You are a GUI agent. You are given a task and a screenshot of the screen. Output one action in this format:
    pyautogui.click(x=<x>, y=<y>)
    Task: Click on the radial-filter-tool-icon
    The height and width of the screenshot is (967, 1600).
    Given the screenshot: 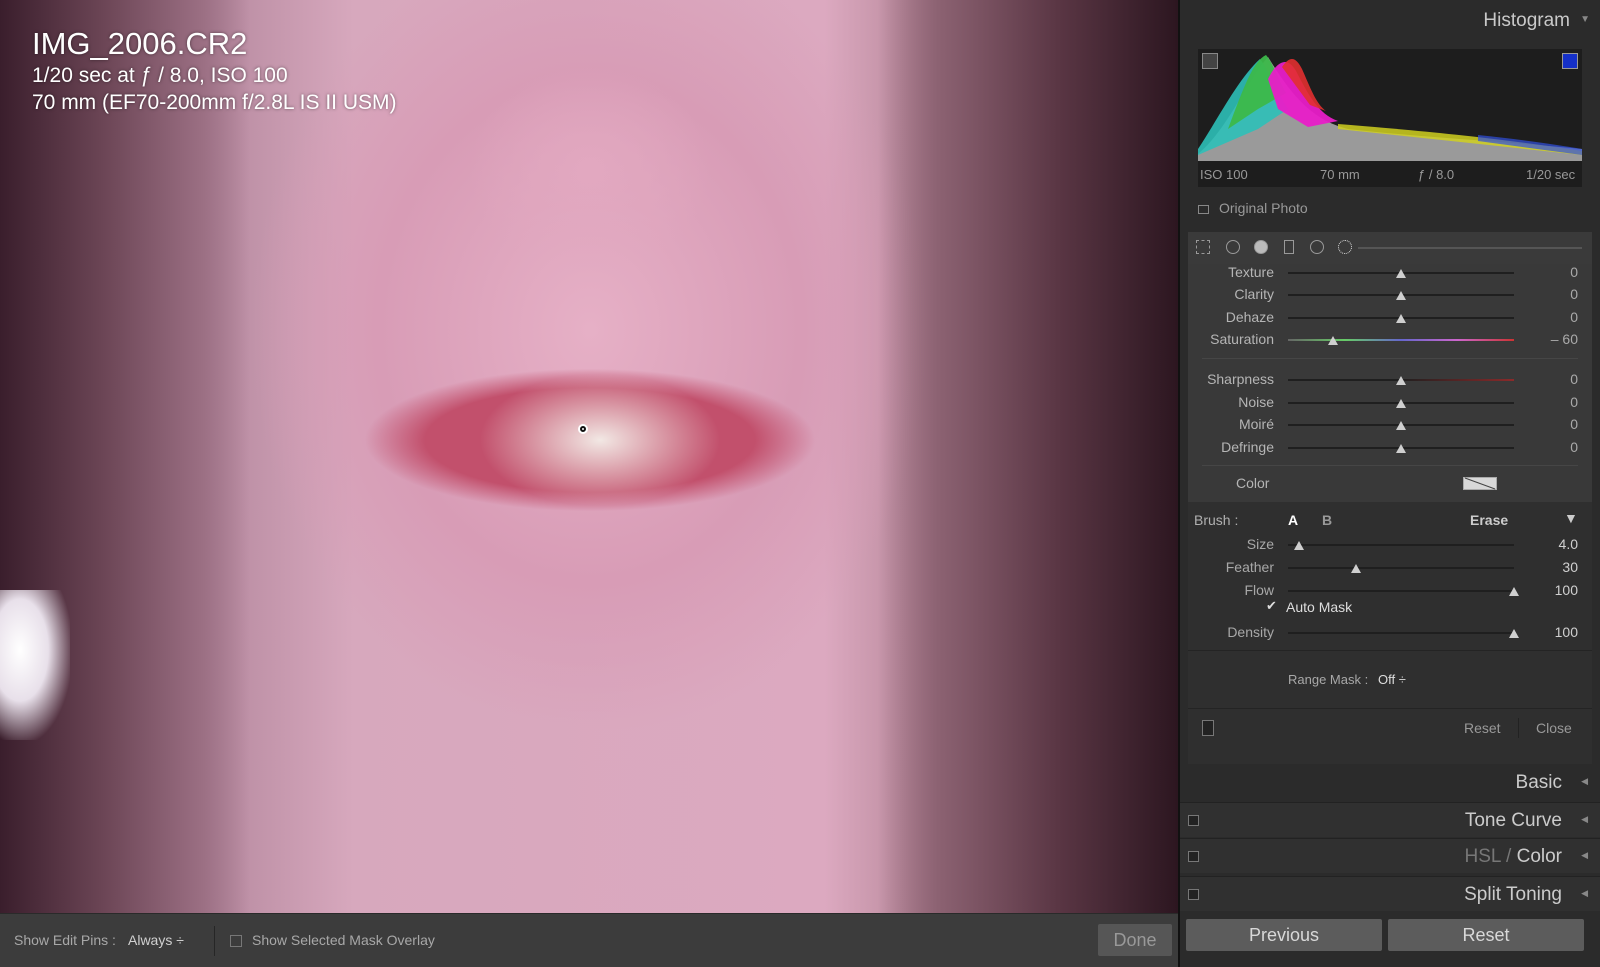 What is the action you would take?
    pyautogui.click(x=1317, y=247)
    